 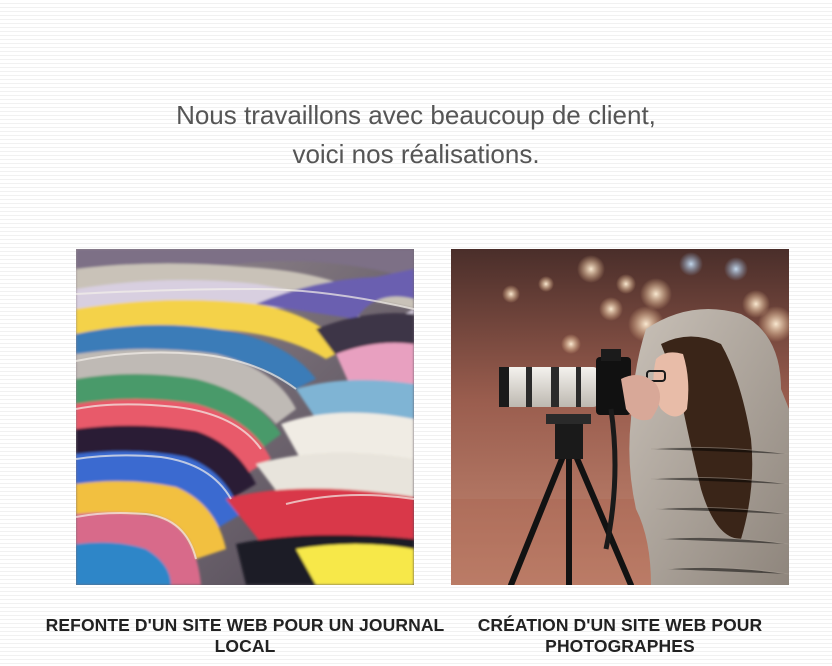 I want to click on intro-line-2: voici nos réalisations., so click(x=416, y=154).